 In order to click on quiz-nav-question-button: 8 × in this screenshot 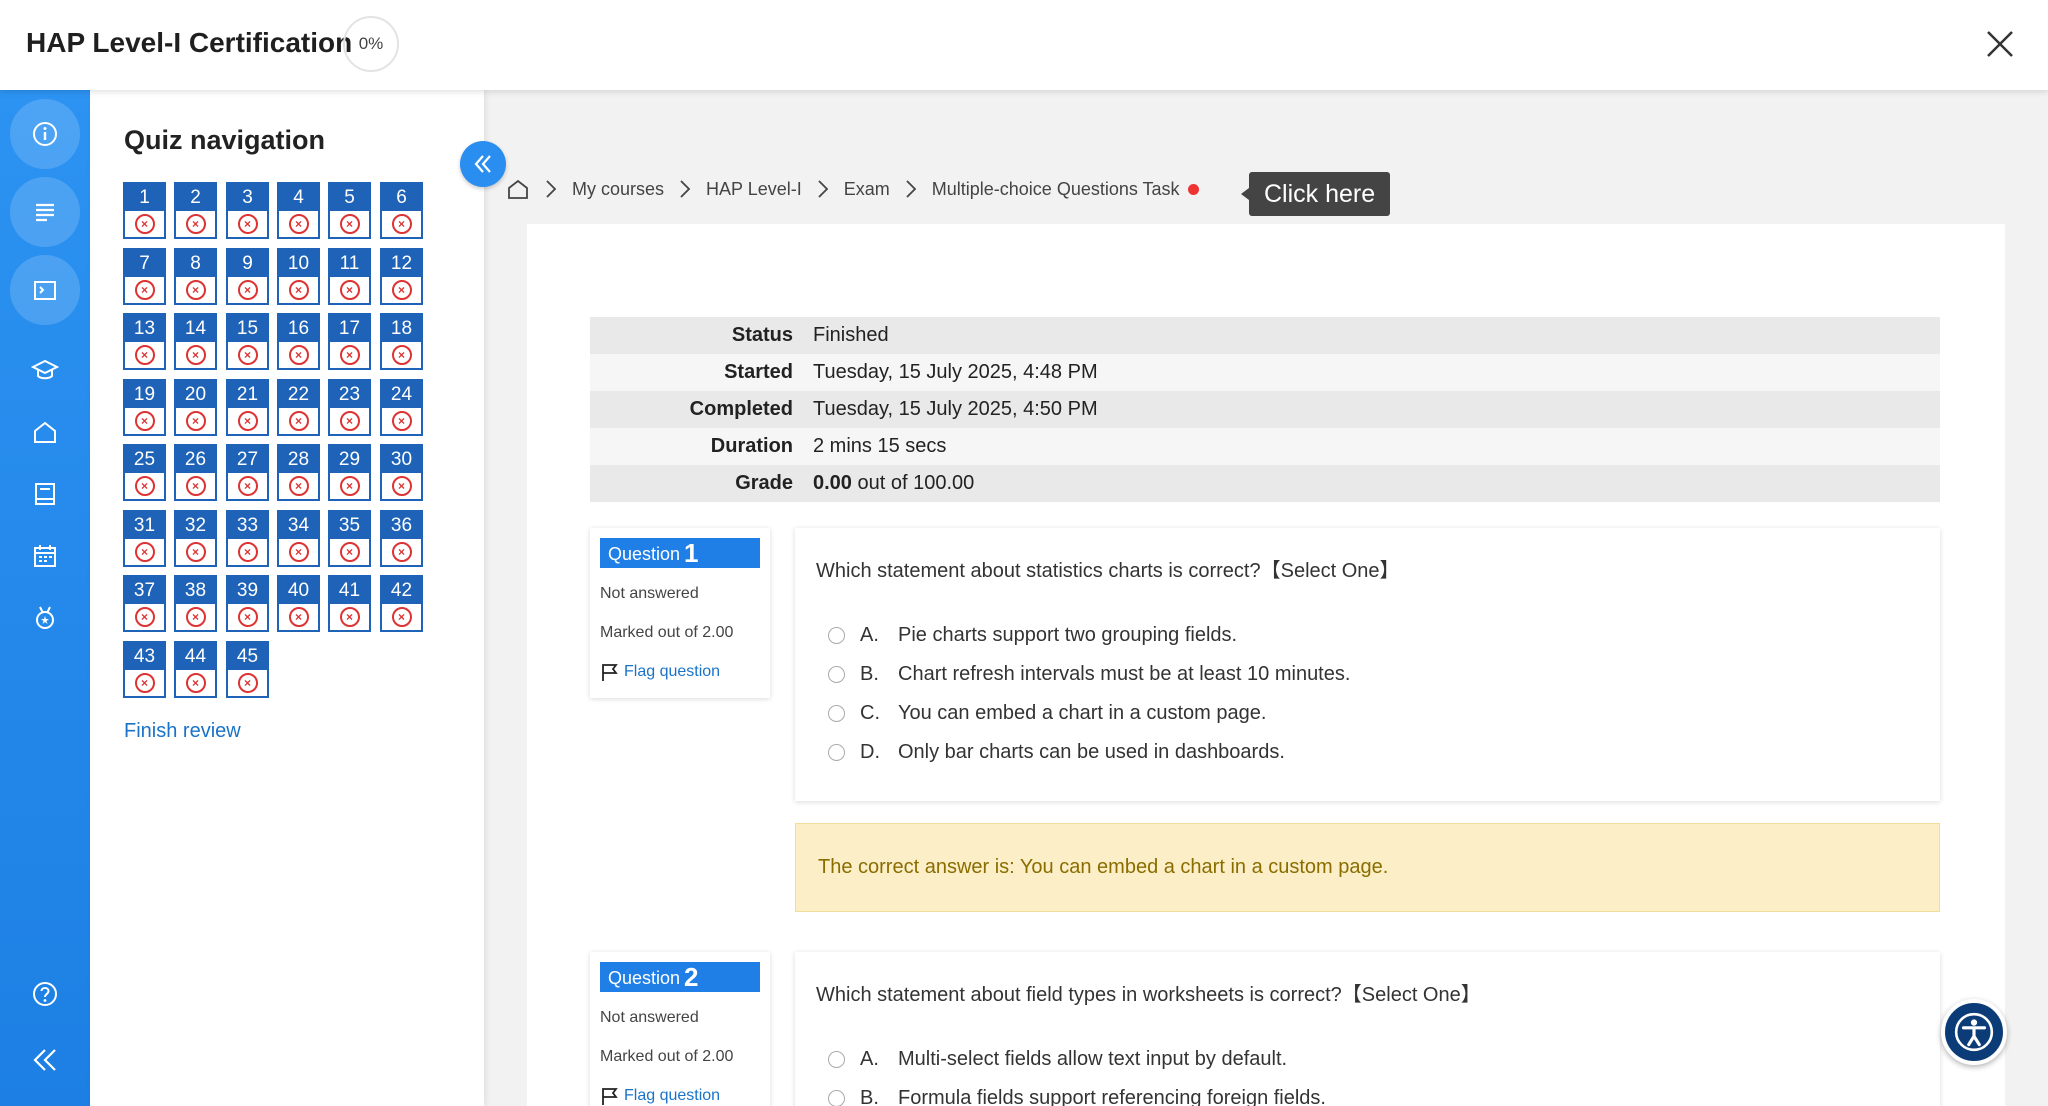, I will do `click(195, 276)`.